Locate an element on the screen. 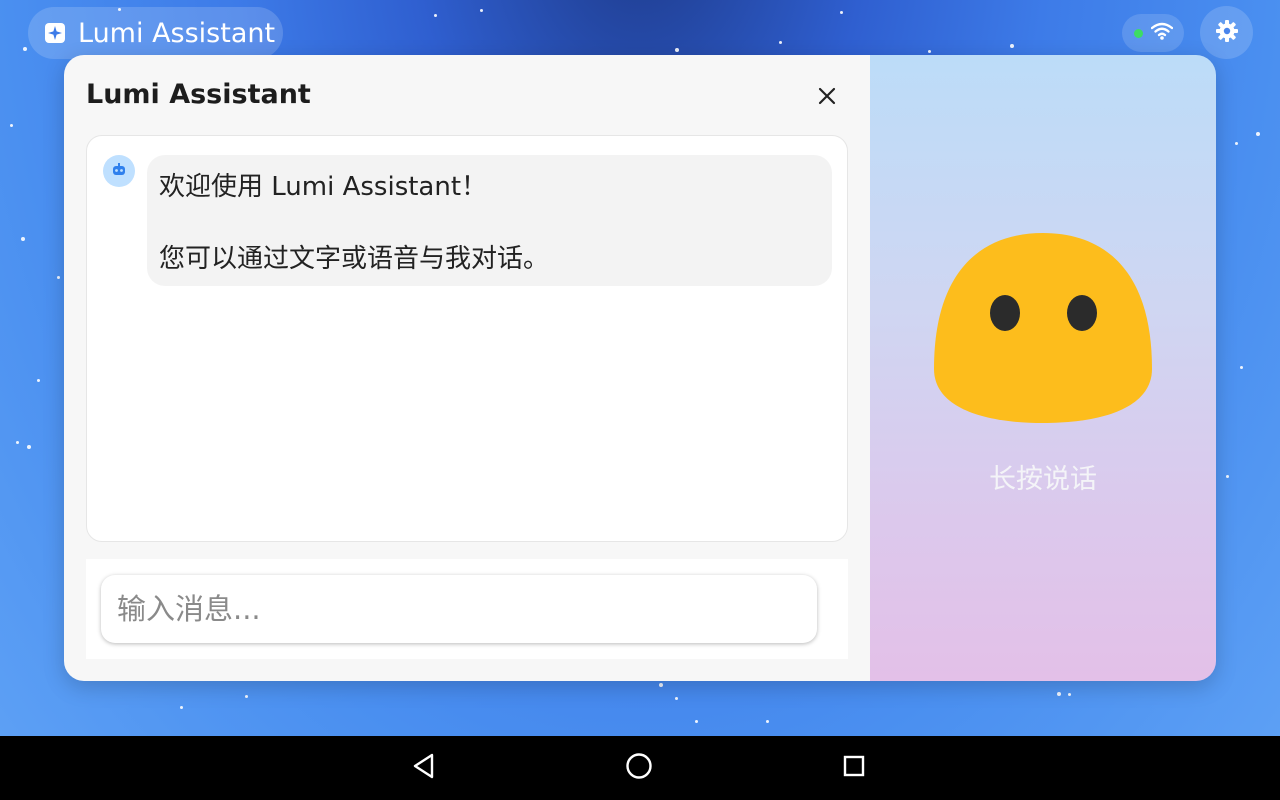 This screenshot has height=800, width=1280. avatar is located at coordinates (119, 171).